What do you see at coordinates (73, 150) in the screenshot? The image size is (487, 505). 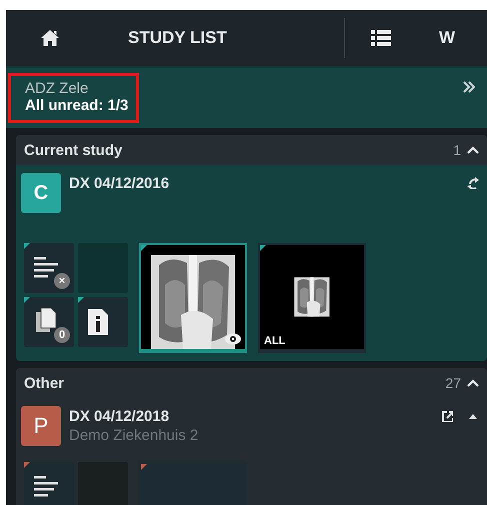 I see `section-title: Current study` at bounding box center [73, 150].